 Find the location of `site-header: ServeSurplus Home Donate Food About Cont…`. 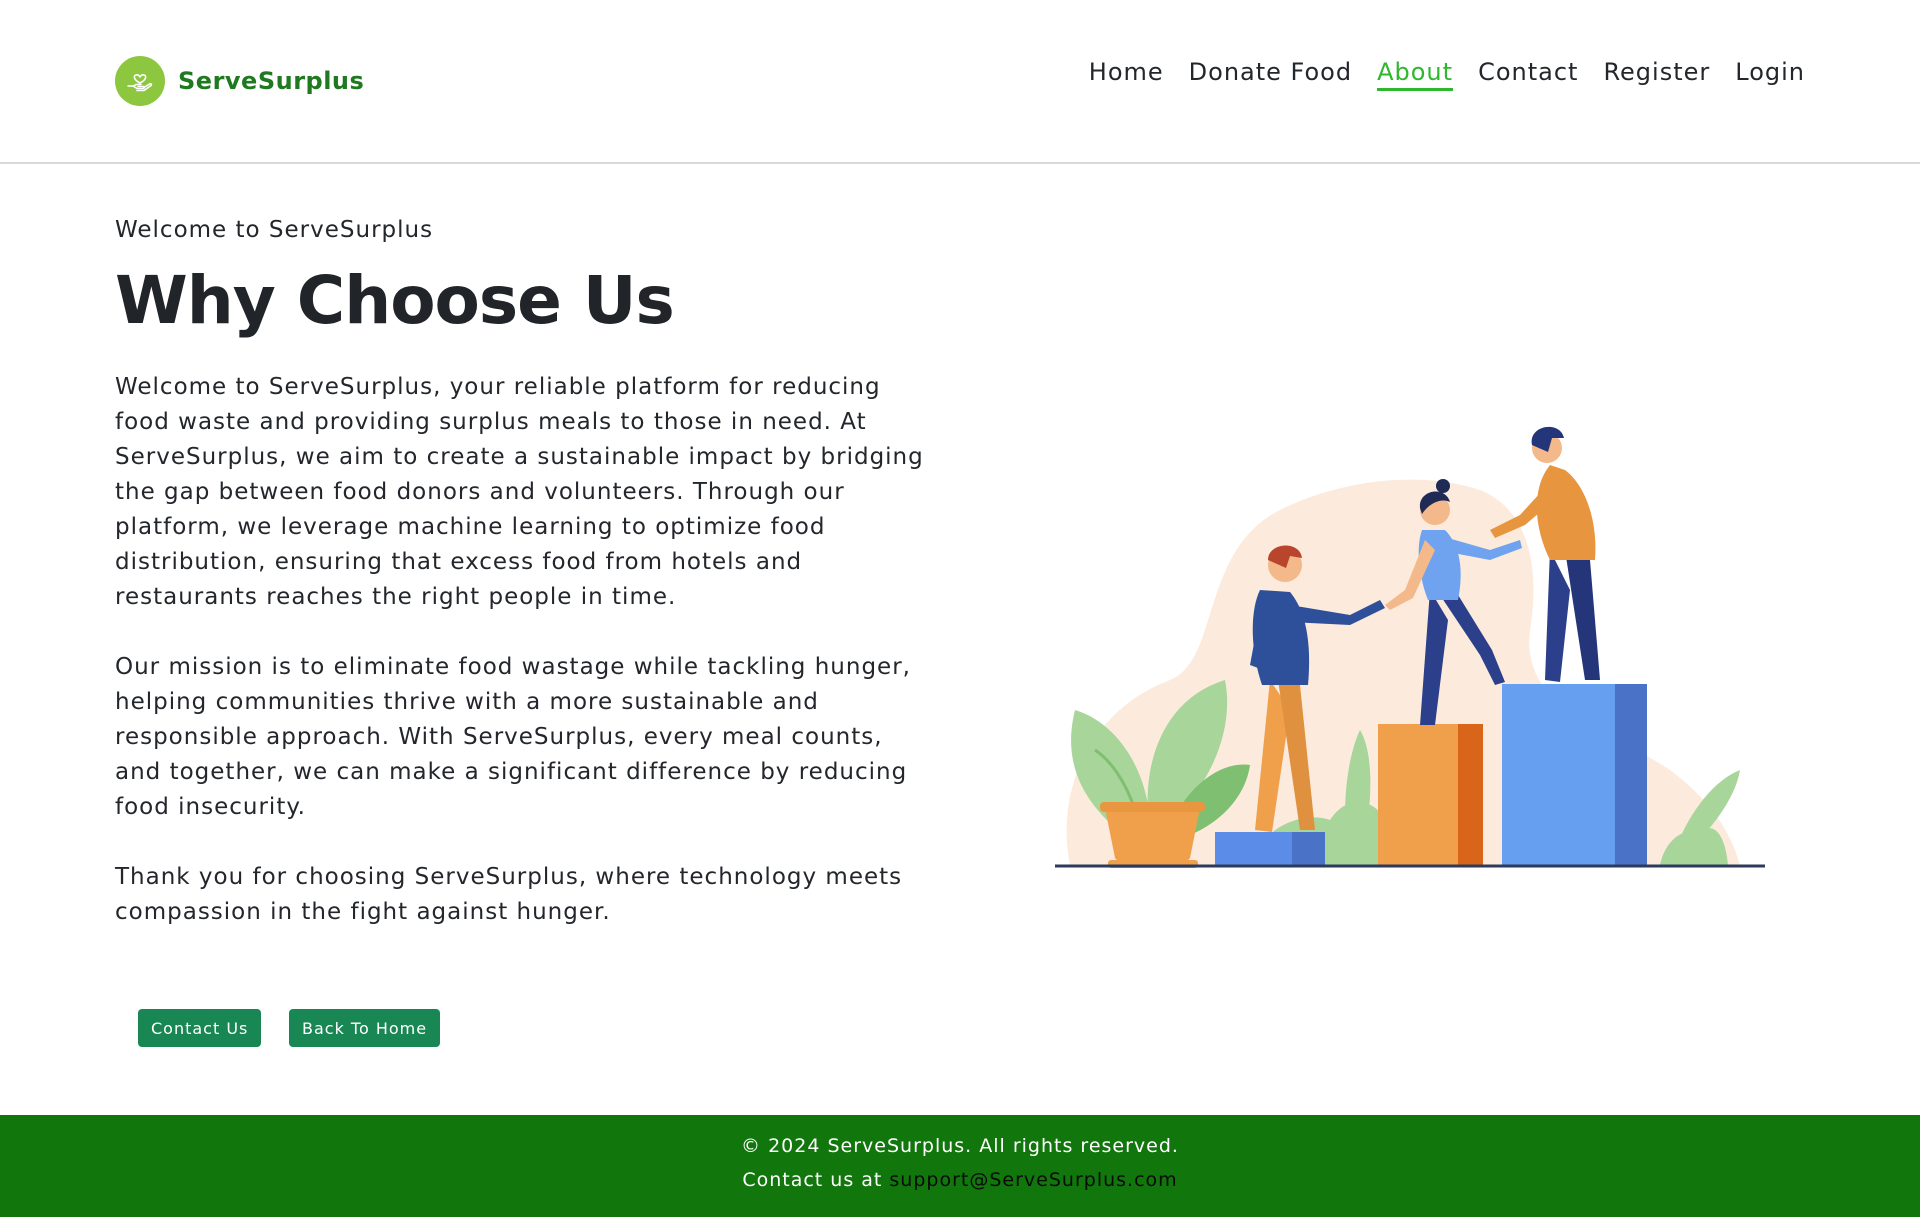

site-header: ServeSurplus Home Donate Food About Cont… is located at coordinates (960, 82).